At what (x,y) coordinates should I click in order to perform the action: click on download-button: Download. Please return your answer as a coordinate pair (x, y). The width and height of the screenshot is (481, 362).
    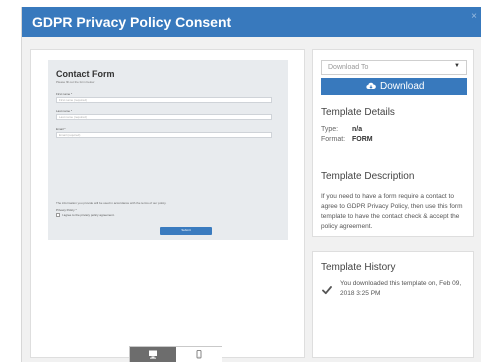
    Looking at the image, I should click on (394, 86).